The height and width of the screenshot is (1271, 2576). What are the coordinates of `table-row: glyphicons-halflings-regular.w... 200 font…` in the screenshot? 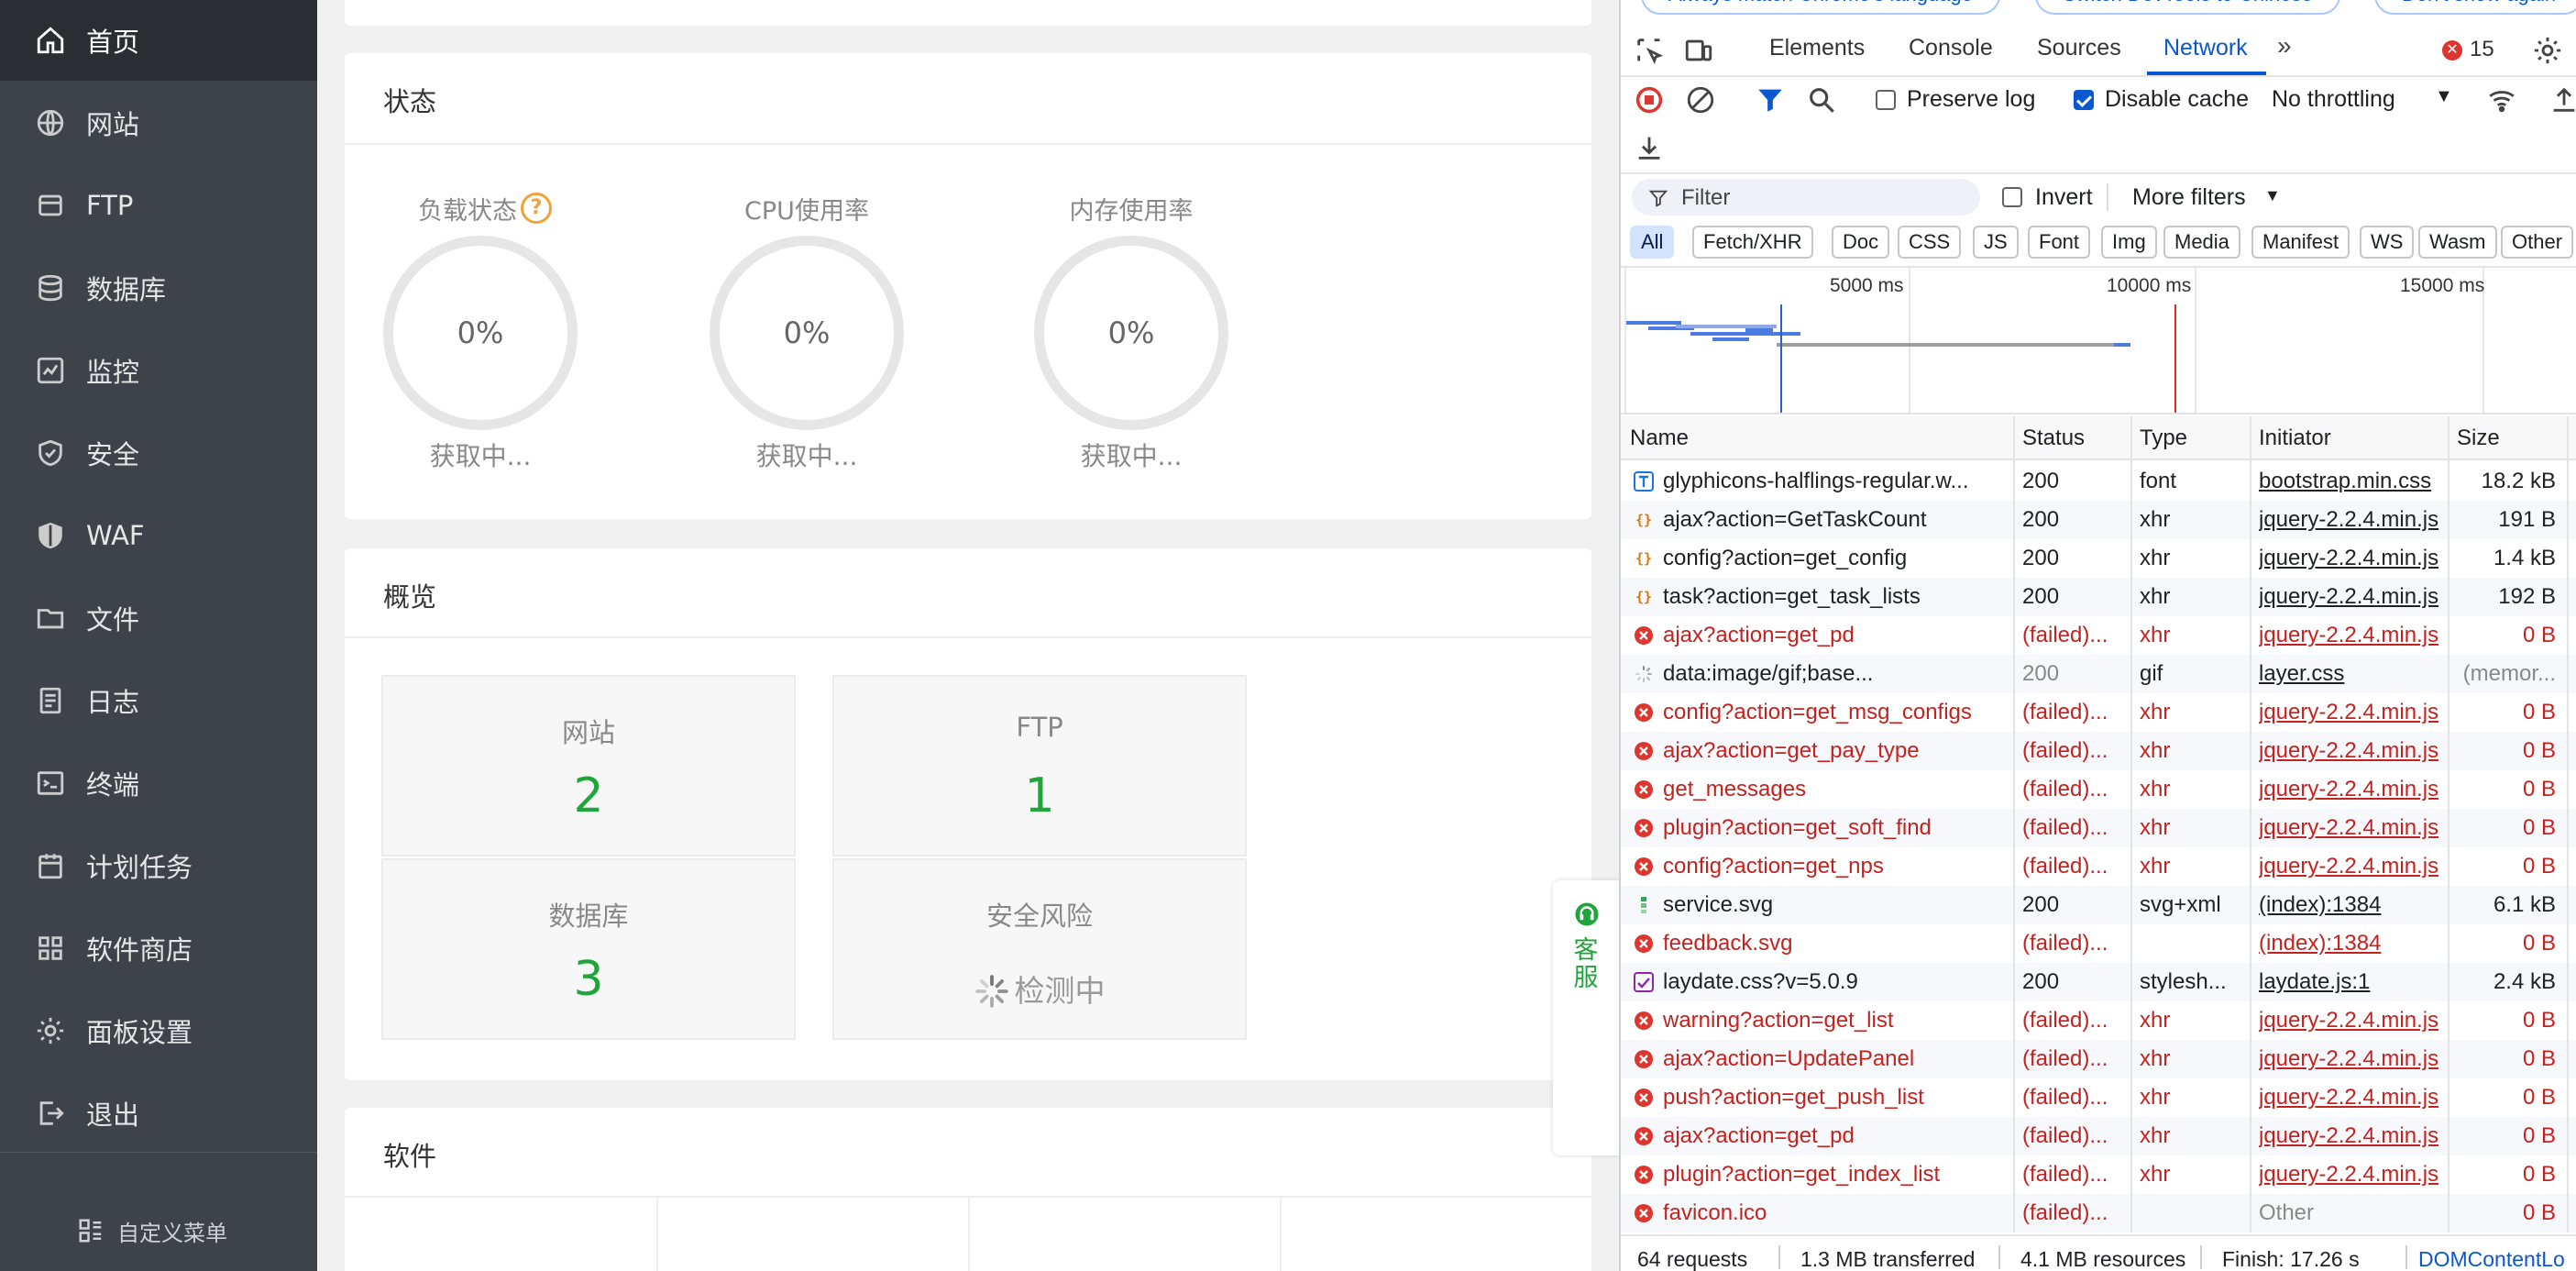 It's located at (2098, 482).